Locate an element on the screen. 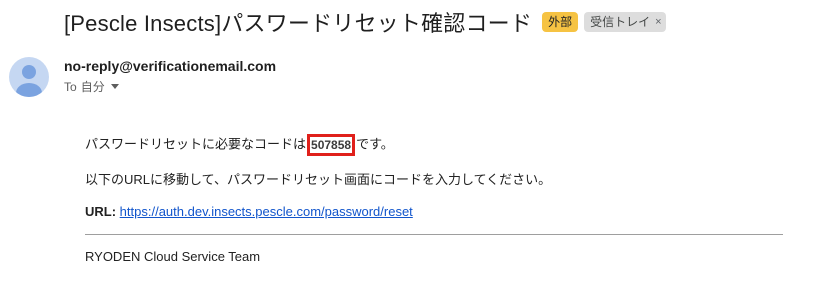 The image size is (818, 287). verification-code: 507858 is located at coordinates (331, 145).